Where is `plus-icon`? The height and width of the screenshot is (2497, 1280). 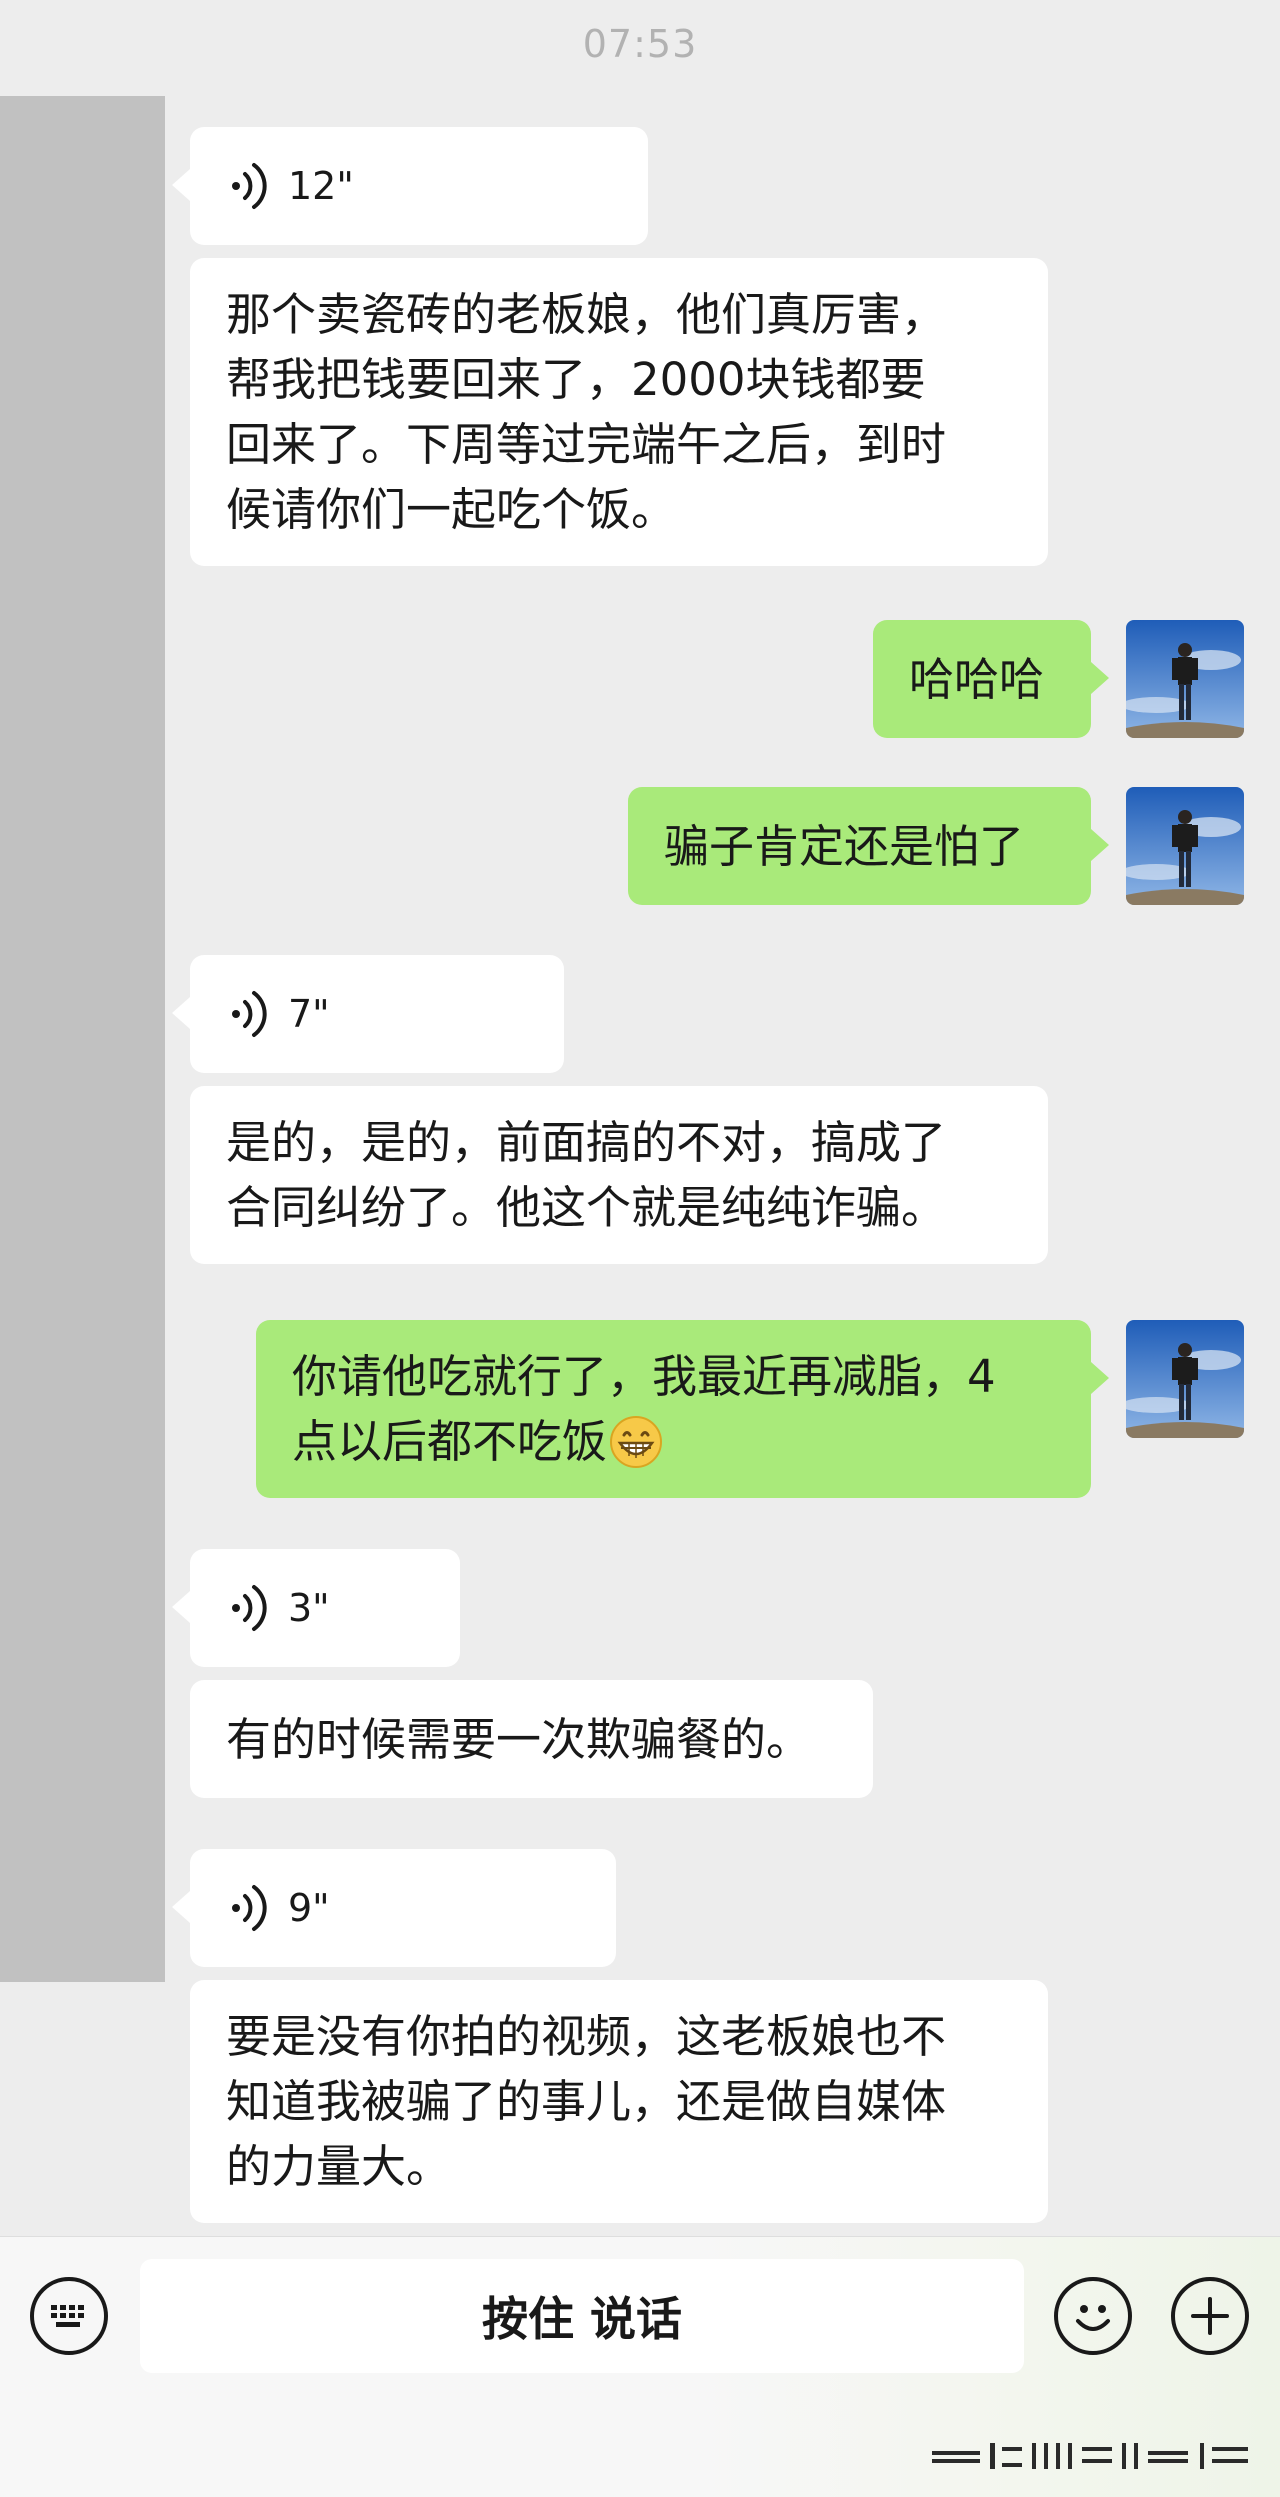 plus-icon is located at coordinates (1210, 2316).